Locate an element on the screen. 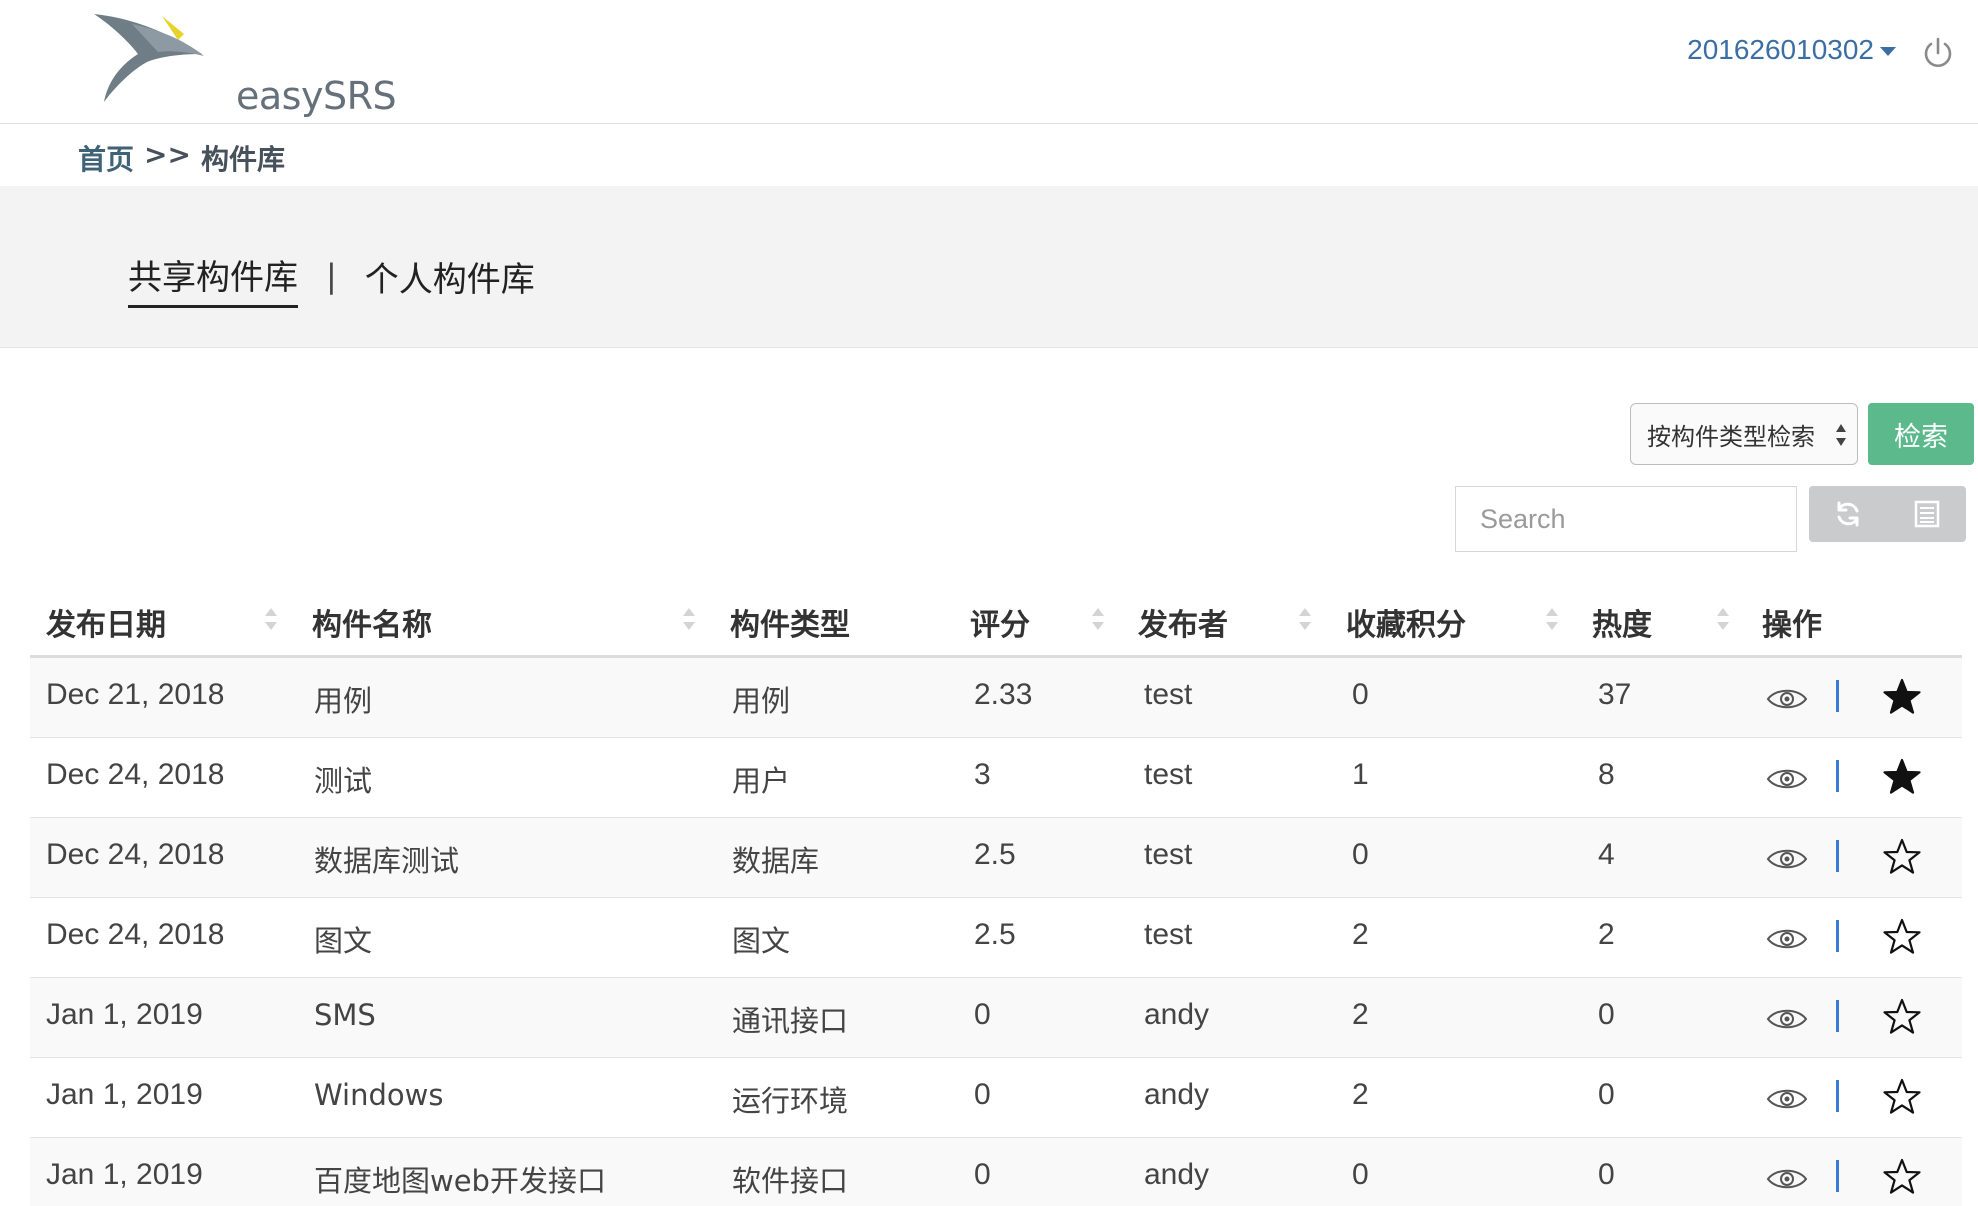  column-header-score: 评分 is located at coordinates (1000, 622).